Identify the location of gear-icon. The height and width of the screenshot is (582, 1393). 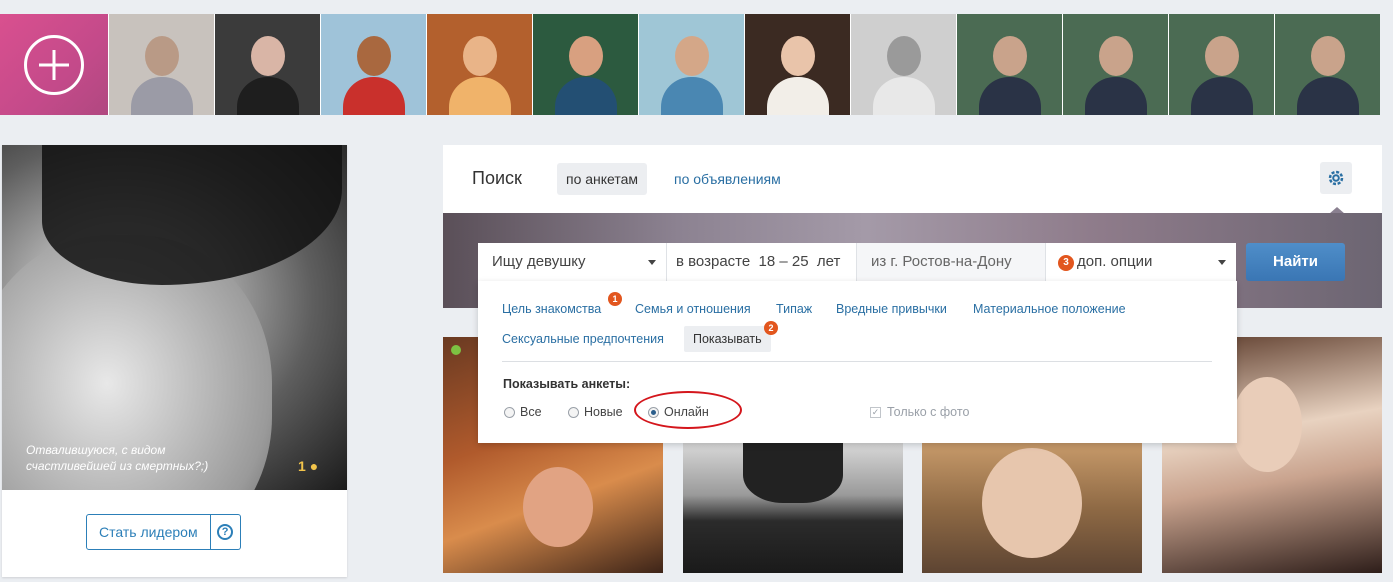
(1336, 178).